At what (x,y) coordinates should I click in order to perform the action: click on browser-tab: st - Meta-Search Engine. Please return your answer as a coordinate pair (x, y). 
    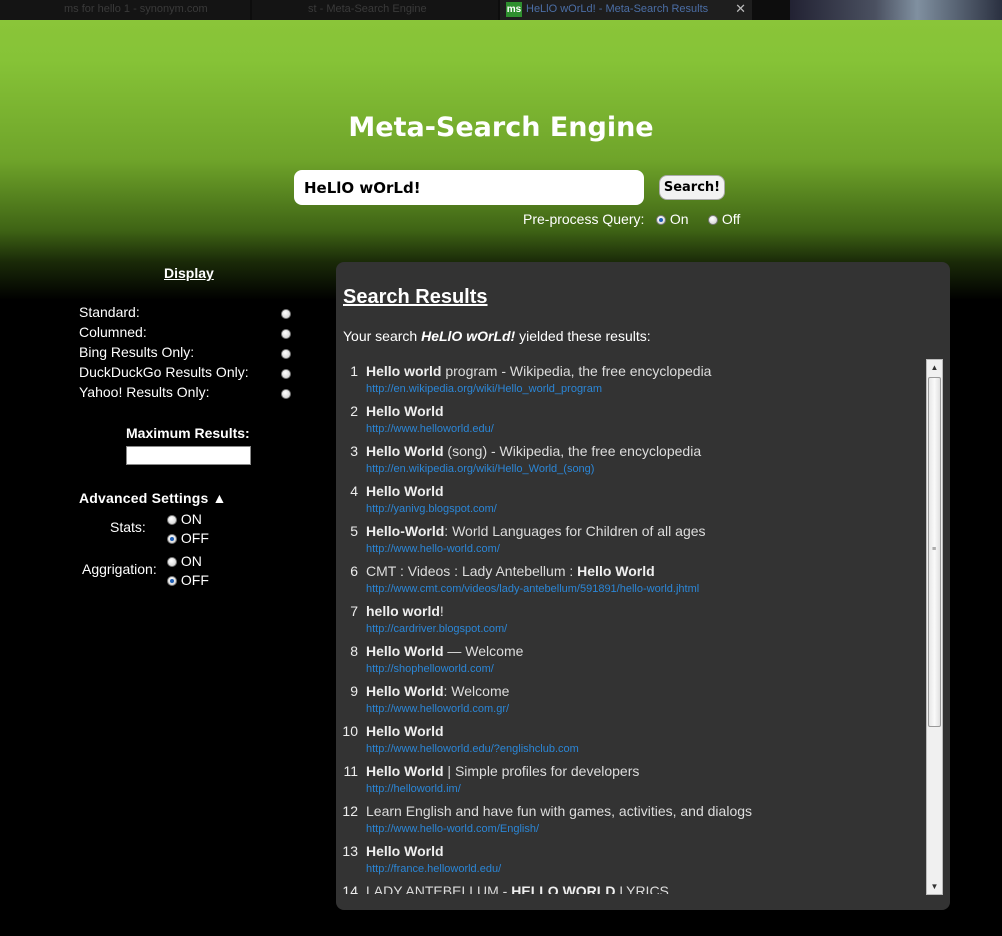
    Looking at the image, I should click on (375, 10).